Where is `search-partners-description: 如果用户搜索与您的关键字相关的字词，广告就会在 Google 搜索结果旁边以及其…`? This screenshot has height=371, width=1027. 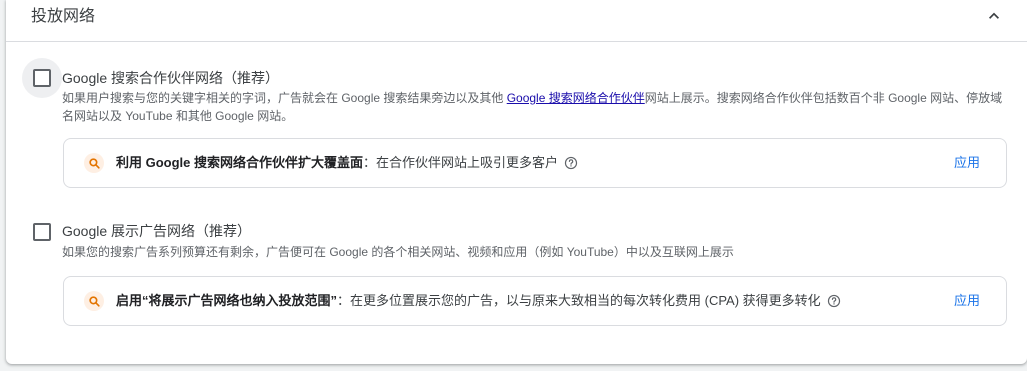
search-partners-description: 如果用户搜索与您的关键字相关的字词，广告就会在 Google 搜索结果旁边以及其… is located at coordinates (532, 107).